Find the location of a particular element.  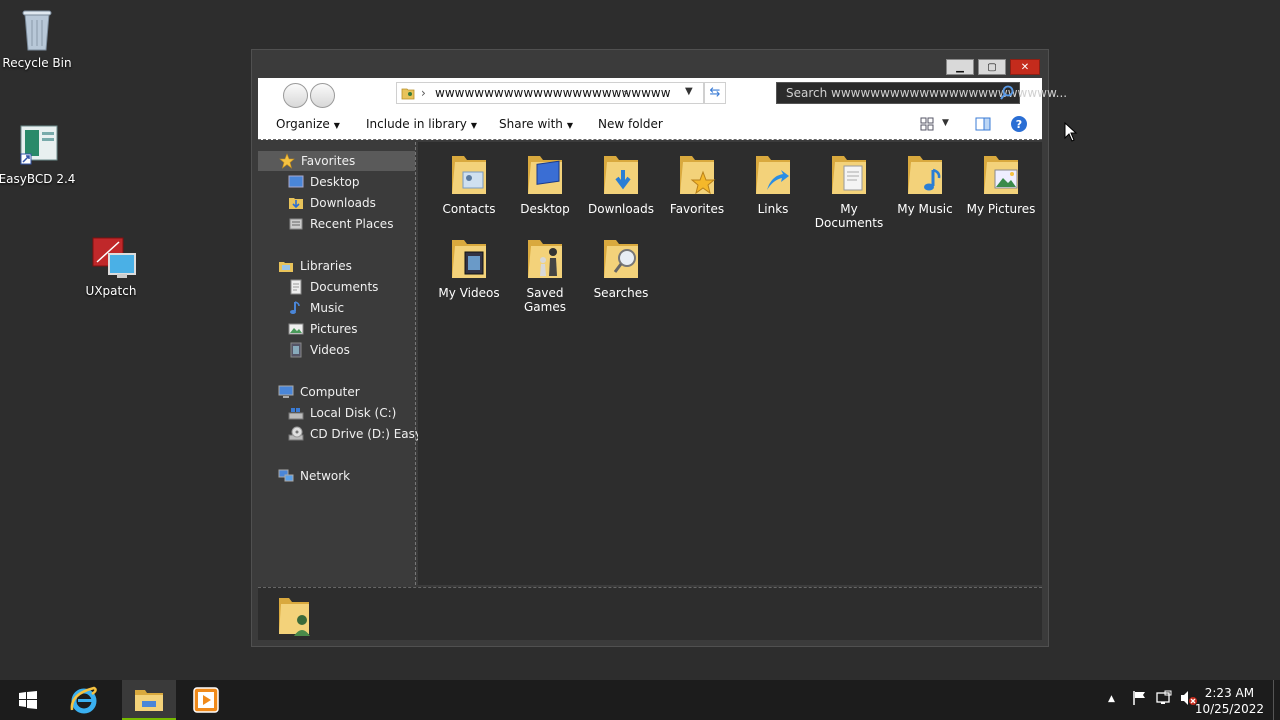

address-path: wwwwwwwwwwwwwwwwwwwwwwww is located at coordinates (553, 93).